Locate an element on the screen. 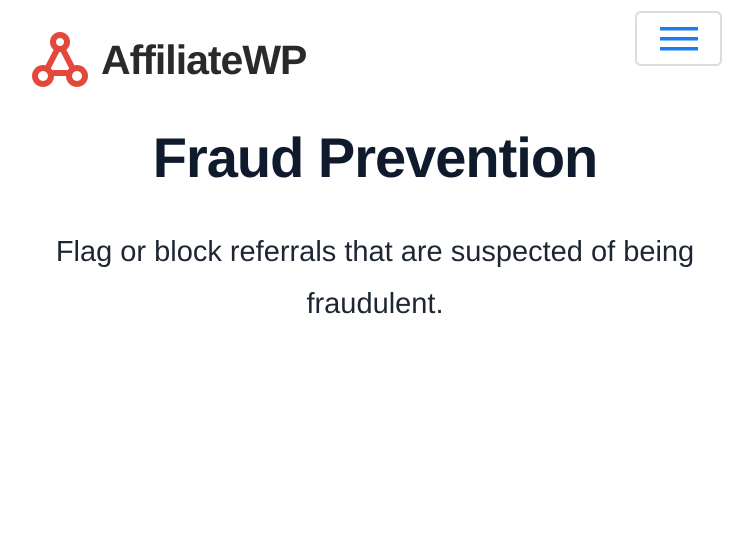  logo-text: AffiliateWP is located at coordinates (203, 60).